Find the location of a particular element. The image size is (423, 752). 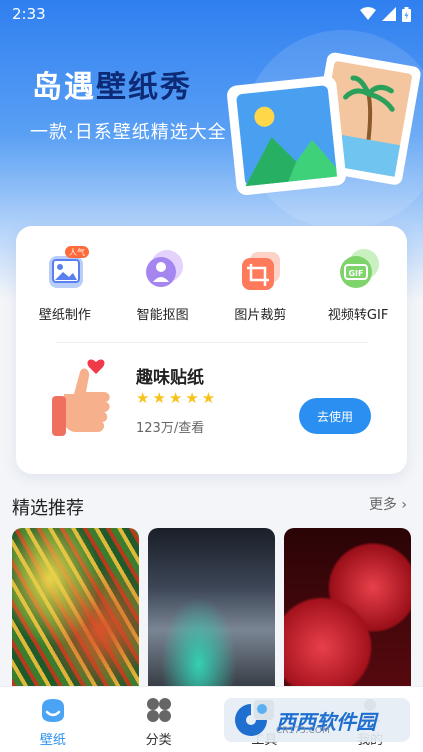

tools-row: 人气 壁纸制作 智能抠图 图片裁剪 GIF 视频转GIF is located at coordinates (211, 284).